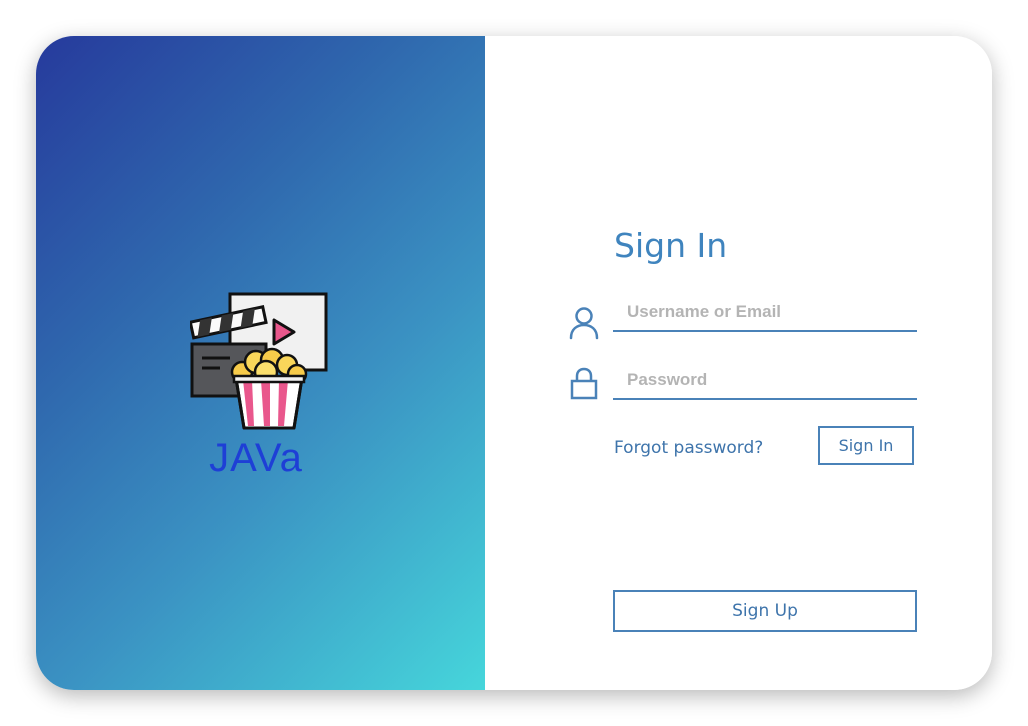 The width and height of the screenshot is (1028, 726). Describe the element at coordinates (584, 383) in the screenshot. I see `lock-icon` at that location.